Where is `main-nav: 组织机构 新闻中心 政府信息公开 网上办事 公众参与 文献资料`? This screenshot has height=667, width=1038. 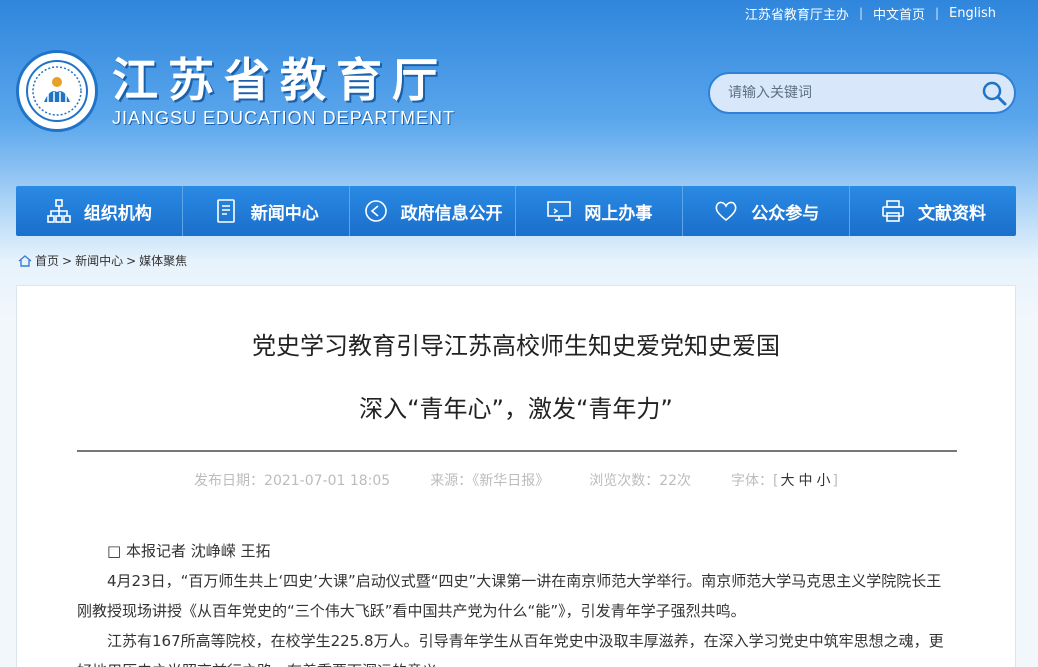 main-nav: 组织机构 新闻中心 政府信息公开 网上办事 公众参与 文献资料 is located at coordinates (516, 211).